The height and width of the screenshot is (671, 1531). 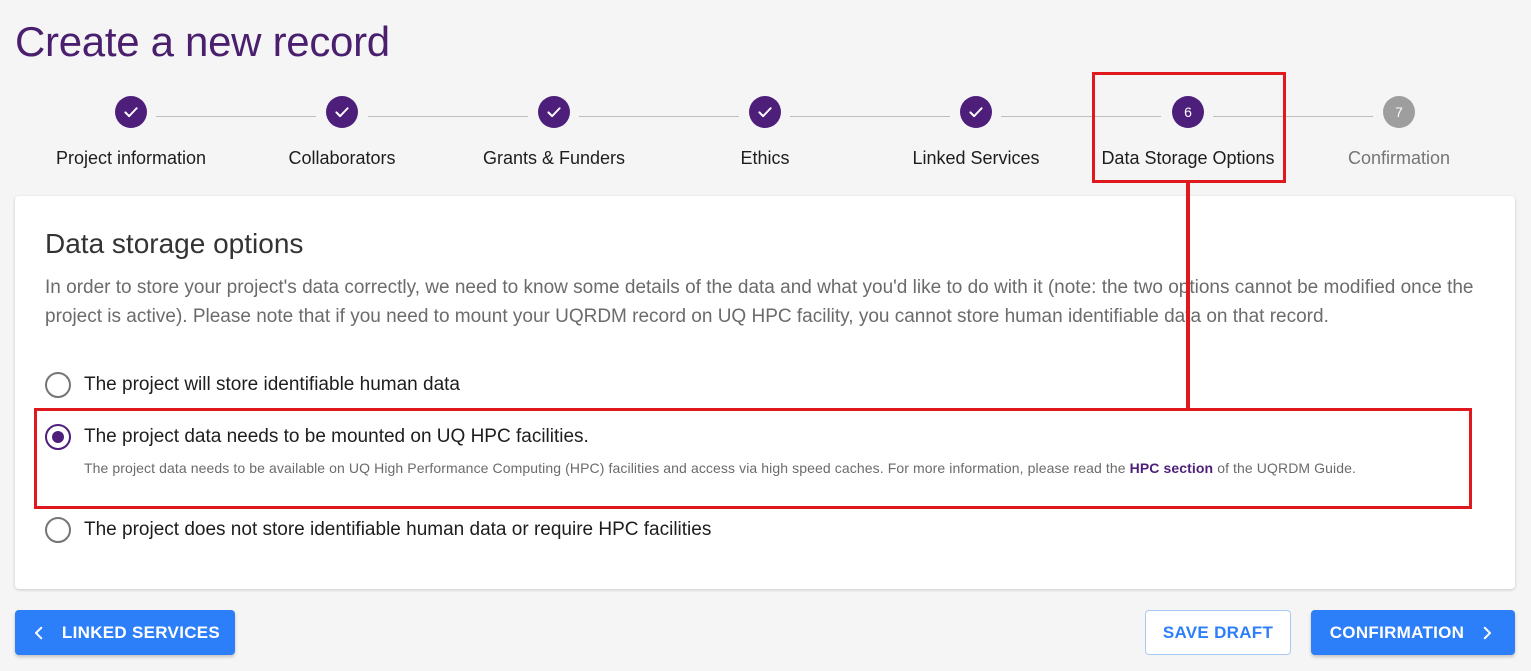 What do you see at coordinates (1399, 112) in the screenshot?
I see `step-number: 7` at bounding box center [1399, 112].